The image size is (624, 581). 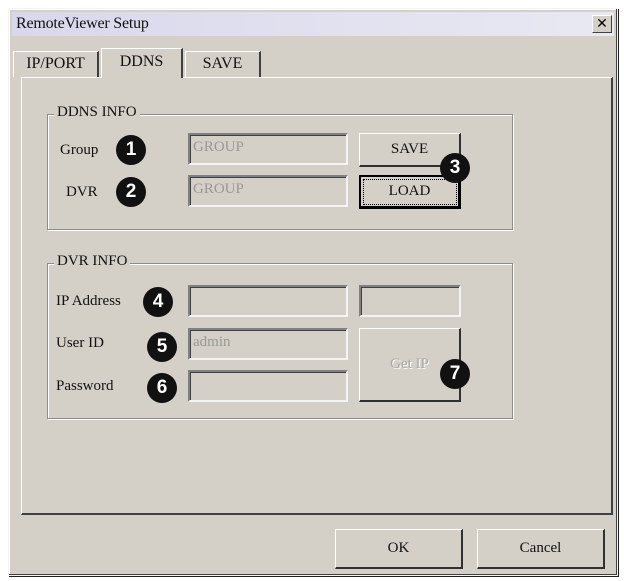 What do you see at coordinates (268, 191) in the screenshot?
I see `dvr-field: GROUP` at bounding box center [268, 191].